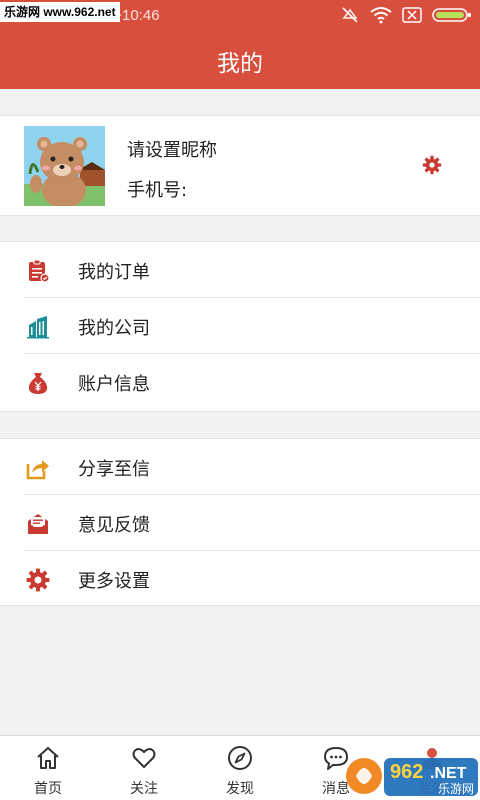  Describe the element at coordinates (432, 165) in the screenshot. I see `profile-settings-gear-icon` at that location.